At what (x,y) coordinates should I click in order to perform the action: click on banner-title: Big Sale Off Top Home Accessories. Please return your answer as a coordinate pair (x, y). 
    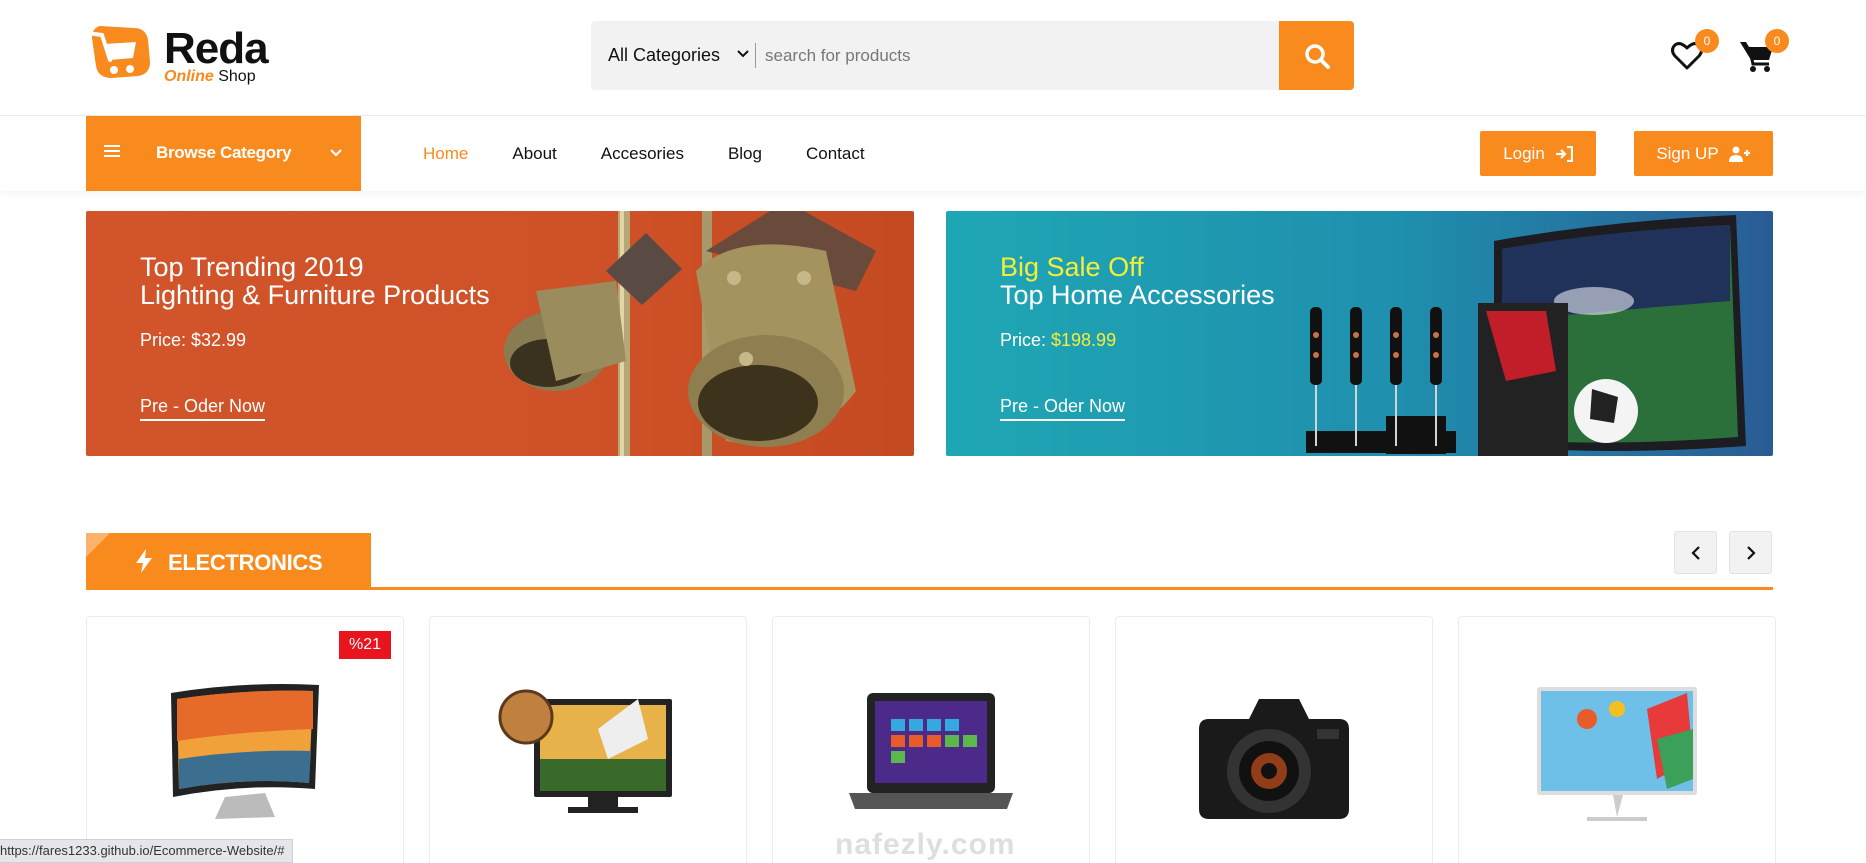
    Looking at the image, I should click on (1137, 281).